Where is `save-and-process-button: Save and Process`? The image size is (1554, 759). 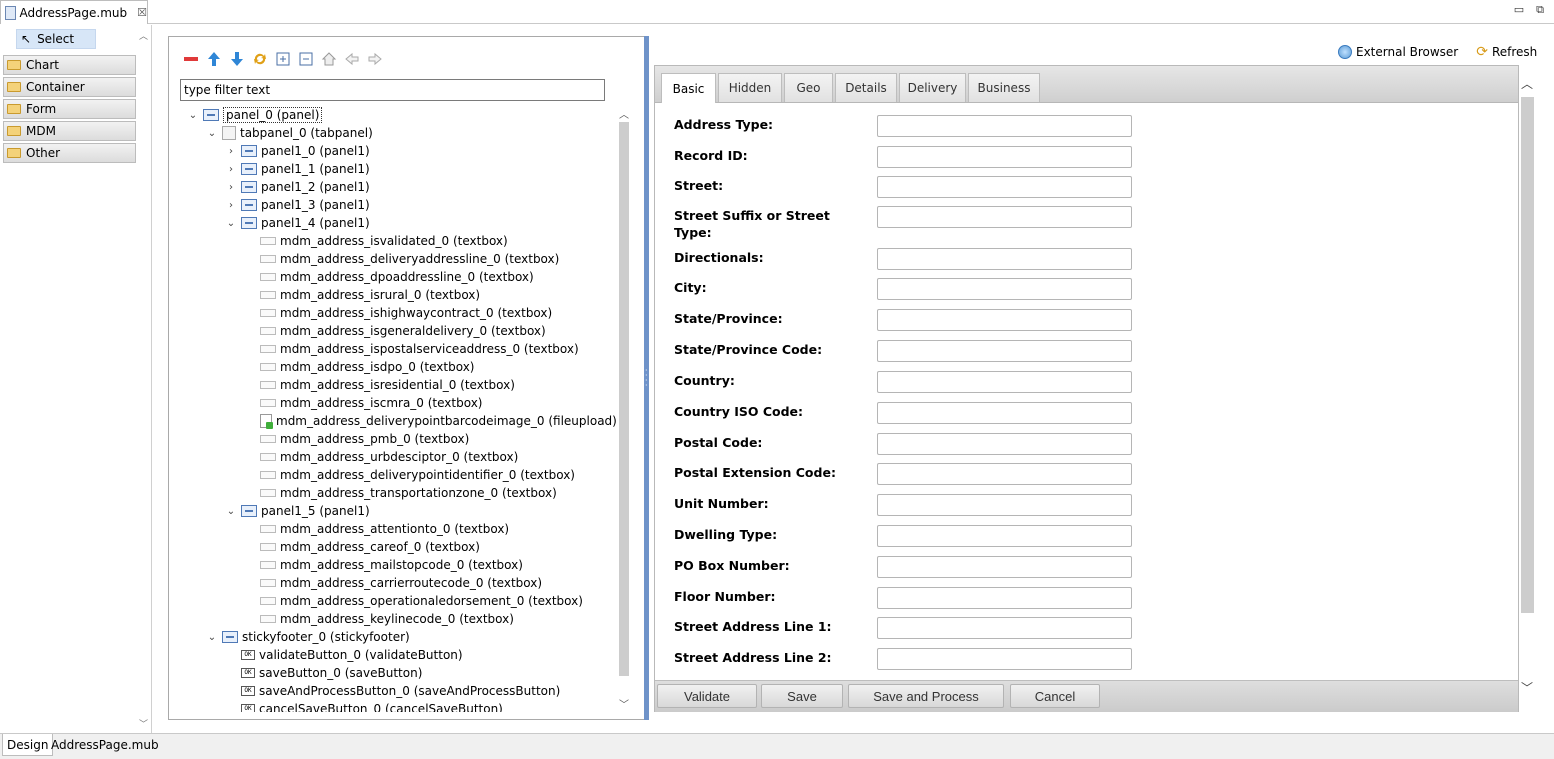 save-and-process-button: Save and Process is located at coordinates (926, 696).